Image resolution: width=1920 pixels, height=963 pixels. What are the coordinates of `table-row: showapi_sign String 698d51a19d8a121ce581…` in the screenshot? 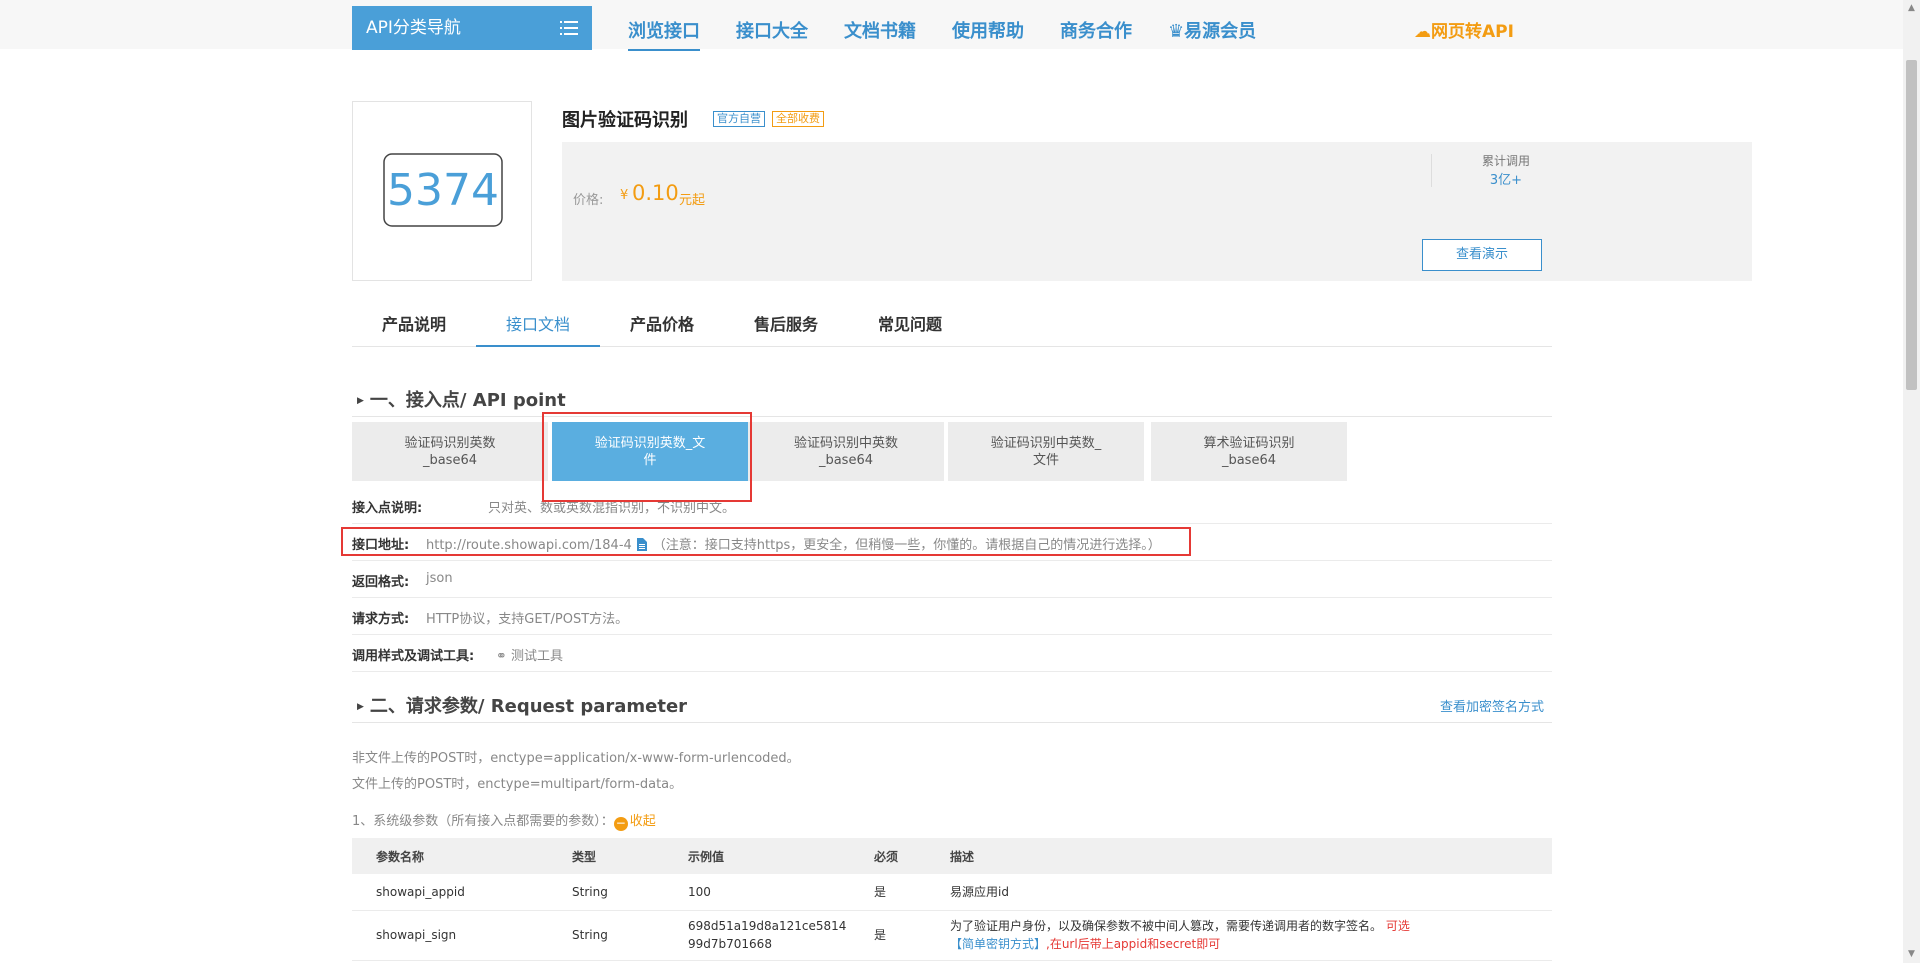 It's located at (952, 935).